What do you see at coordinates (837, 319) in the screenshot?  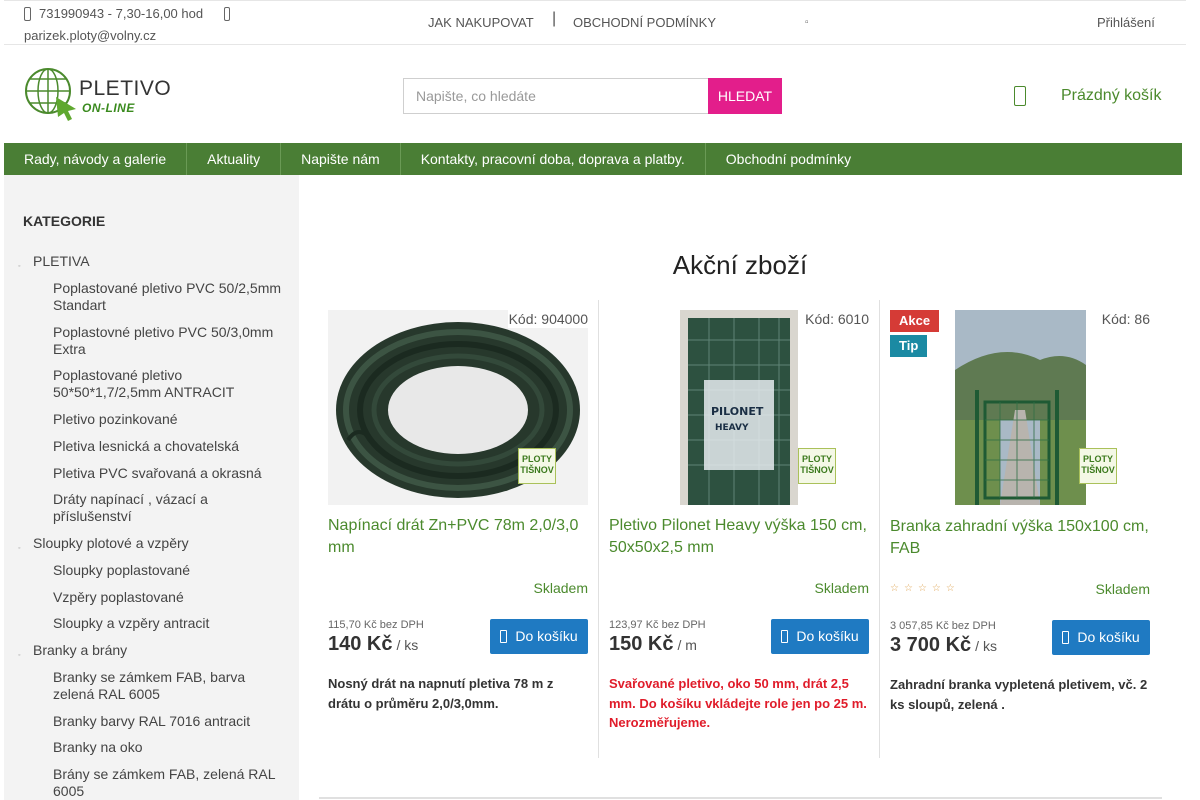 I see `product-code: Kód: 6010` at bounding box center [837, 319].